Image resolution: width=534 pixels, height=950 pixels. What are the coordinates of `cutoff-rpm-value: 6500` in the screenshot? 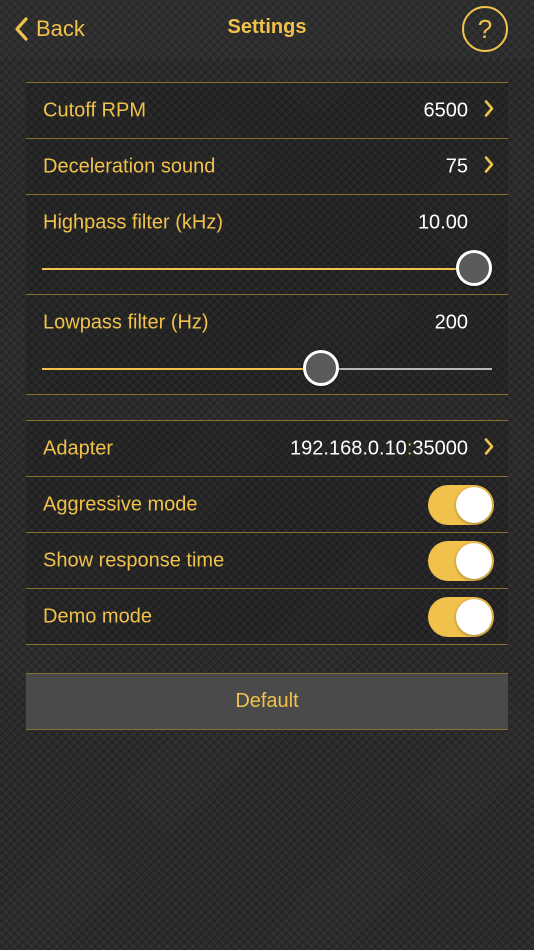 It's located at (446, 110).